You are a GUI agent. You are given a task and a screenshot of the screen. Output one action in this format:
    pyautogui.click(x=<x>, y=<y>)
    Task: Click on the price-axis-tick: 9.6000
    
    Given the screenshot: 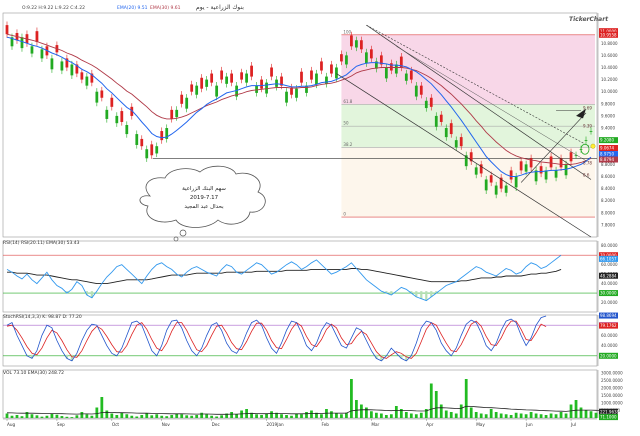 What is the action you would take?
    pyautogui.click(x=608, y=115)
    